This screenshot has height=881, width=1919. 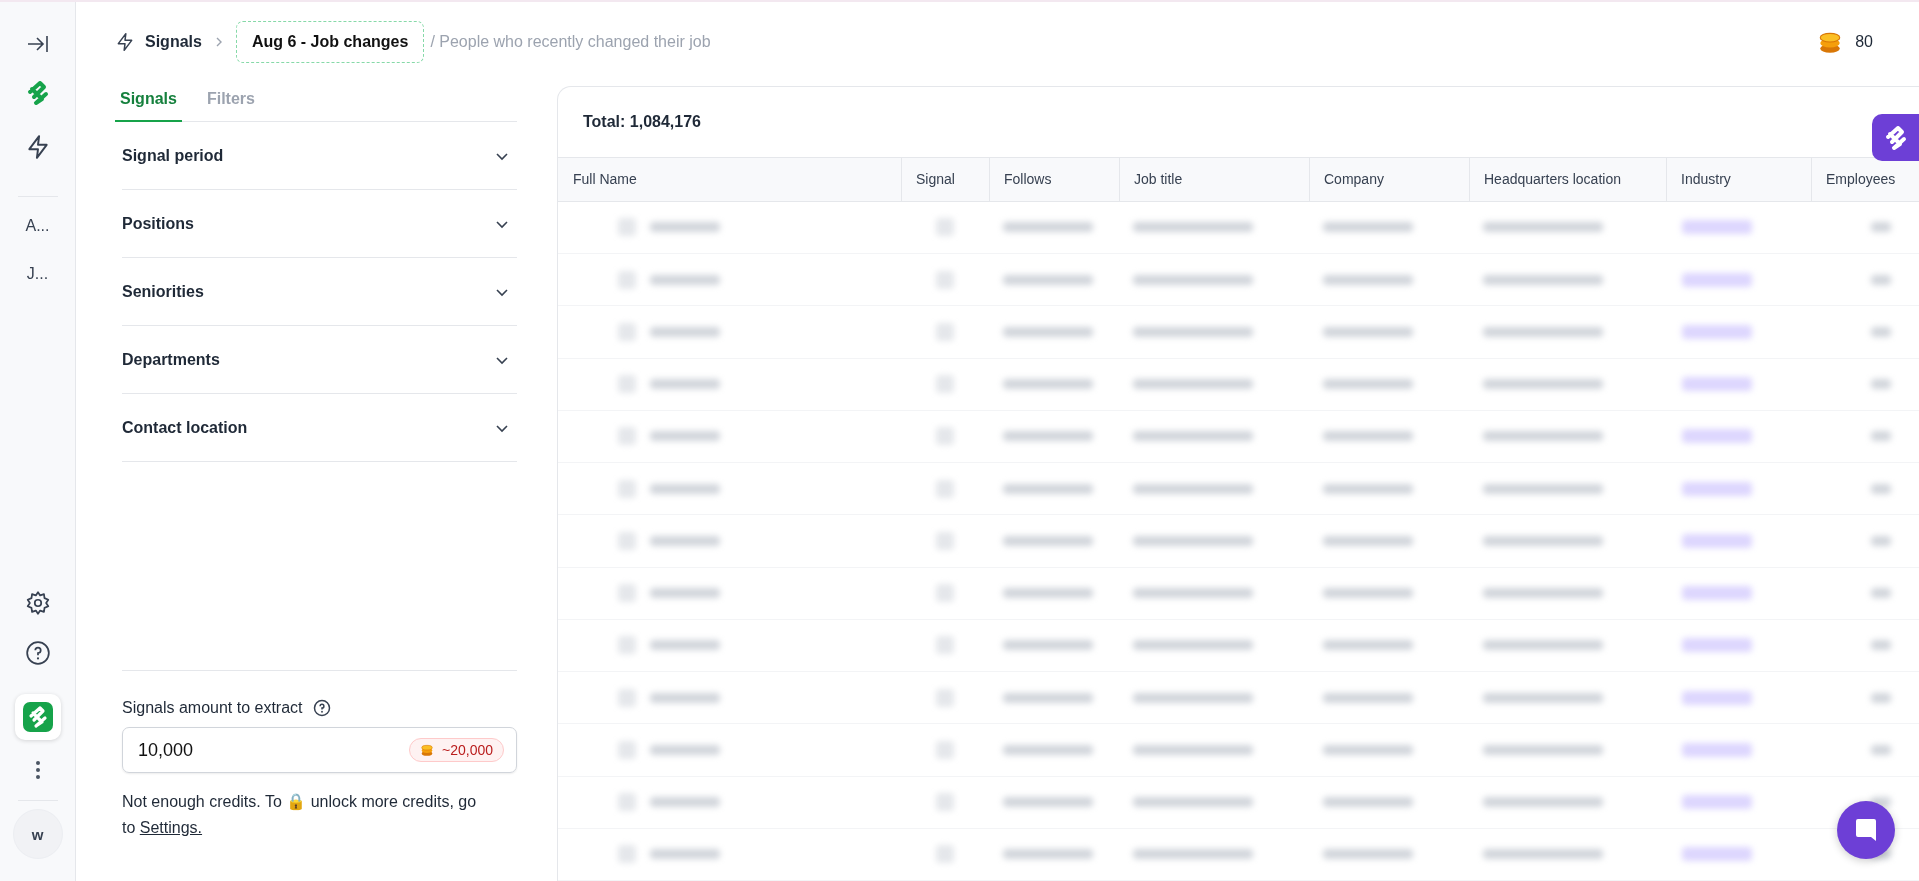 I want to click on settings-icon, so click(x=37, y=603).